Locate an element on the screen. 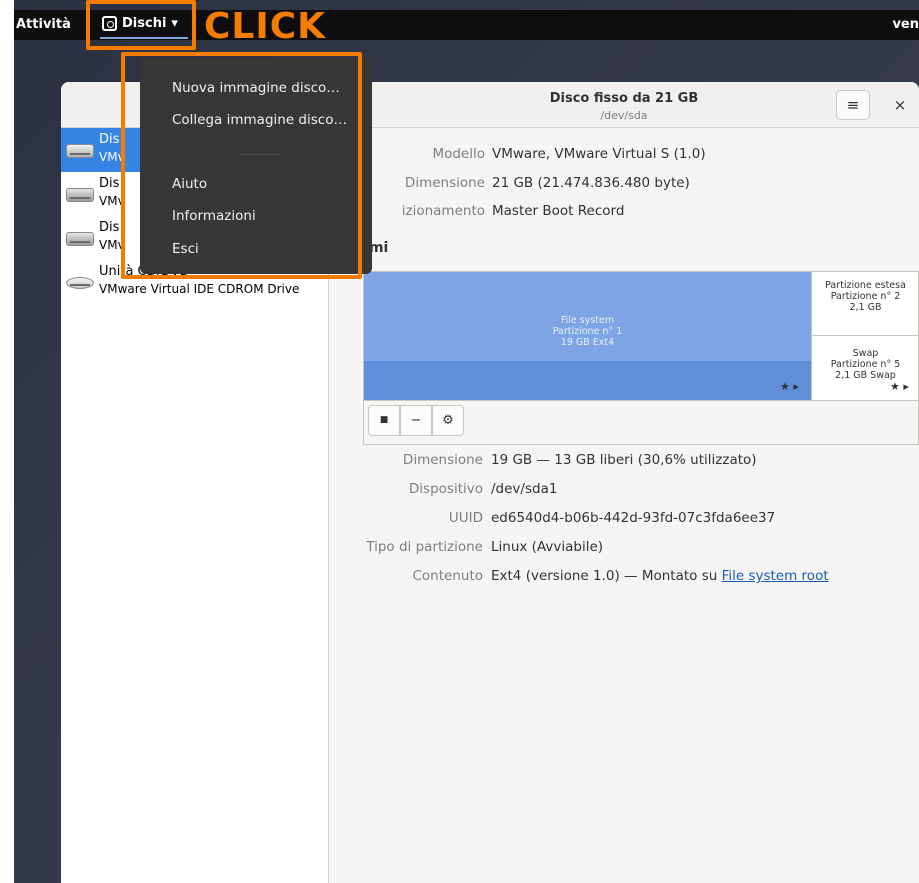 This screenshot has height=883, width=919. segment-line: 2,1 GB is located at coordinates (865, 307).